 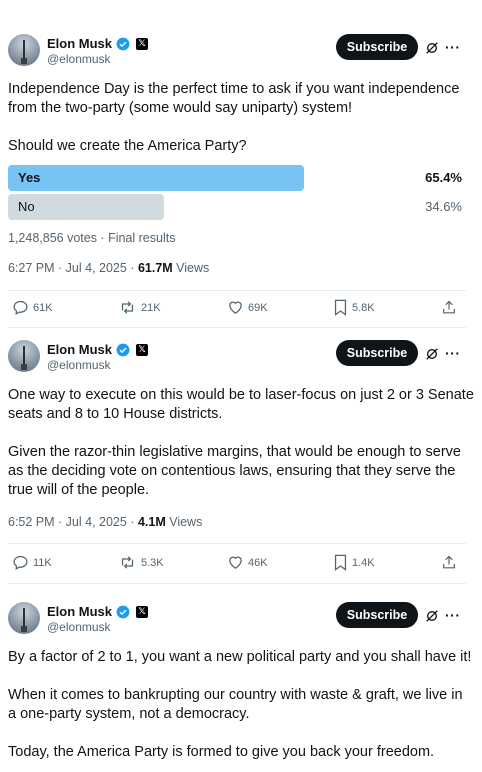 What do you see at coordinates (155, 268) in the screenshot?
I see `view-count: 61.7M` at bounding box center [155, 268].